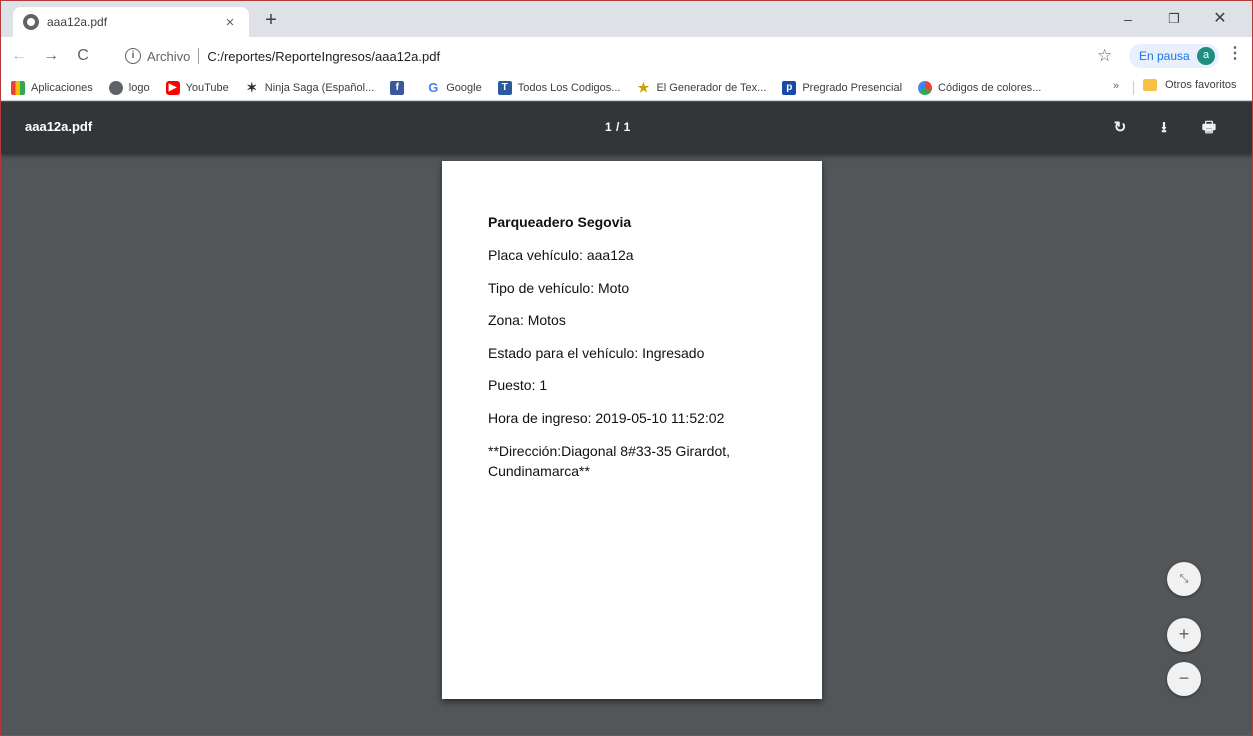 This screenshot has width=1253, height=736. I want to click on apps-grid-icon, so click(18, 87).